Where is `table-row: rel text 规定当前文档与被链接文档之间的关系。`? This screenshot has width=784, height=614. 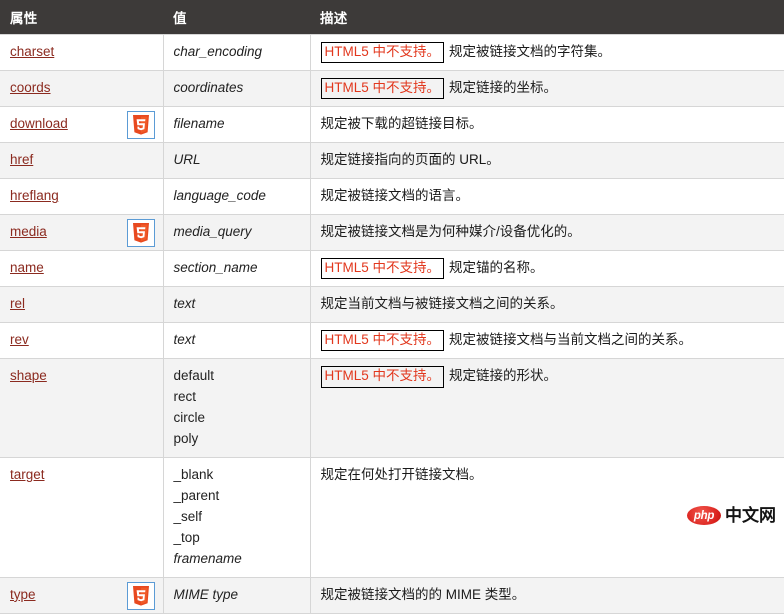 table-row: rel text 规定当前文档与被链接文档之间的关系。 is located at coordinates (392, 305).